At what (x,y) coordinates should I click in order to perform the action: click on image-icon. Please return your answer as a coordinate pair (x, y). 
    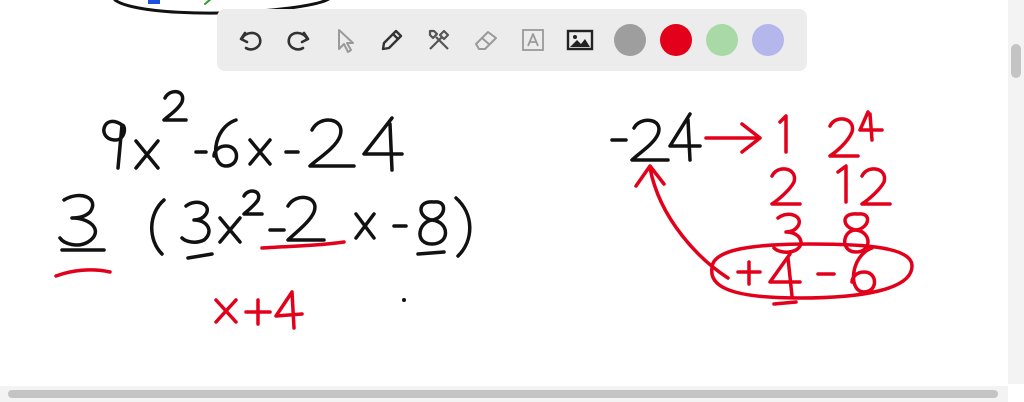
    Looking at the image, I should click on (580, 40).